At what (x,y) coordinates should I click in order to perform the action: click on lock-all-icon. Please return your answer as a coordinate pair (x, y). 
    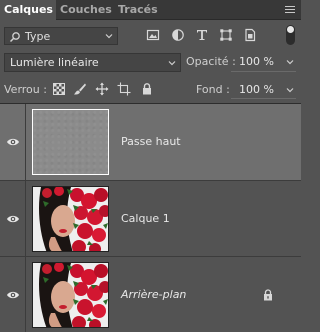
    Looking at the image, I should click on (147, 89).